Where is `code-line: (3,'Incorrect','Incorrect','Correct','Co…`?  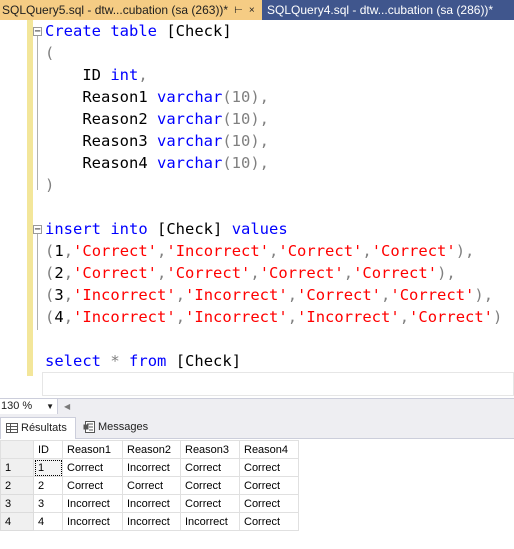
code-line: (3,'Incorrect','Incorrect','Correct','Co… is located at coordinates (269, 295).